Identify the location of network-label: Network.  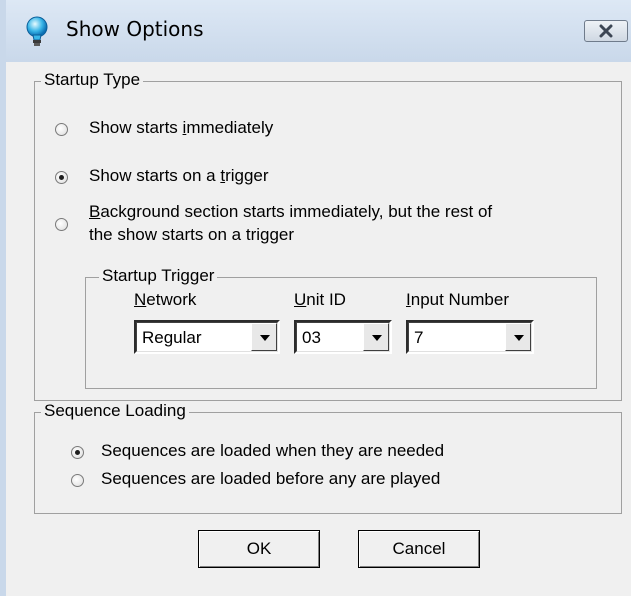
(165, 299).